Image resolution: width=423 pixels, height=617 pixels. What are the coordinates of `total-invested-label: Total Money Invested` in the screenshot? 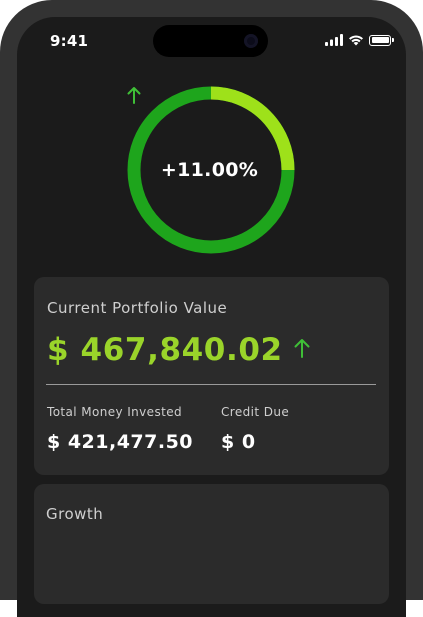 It's located at (115, 412).